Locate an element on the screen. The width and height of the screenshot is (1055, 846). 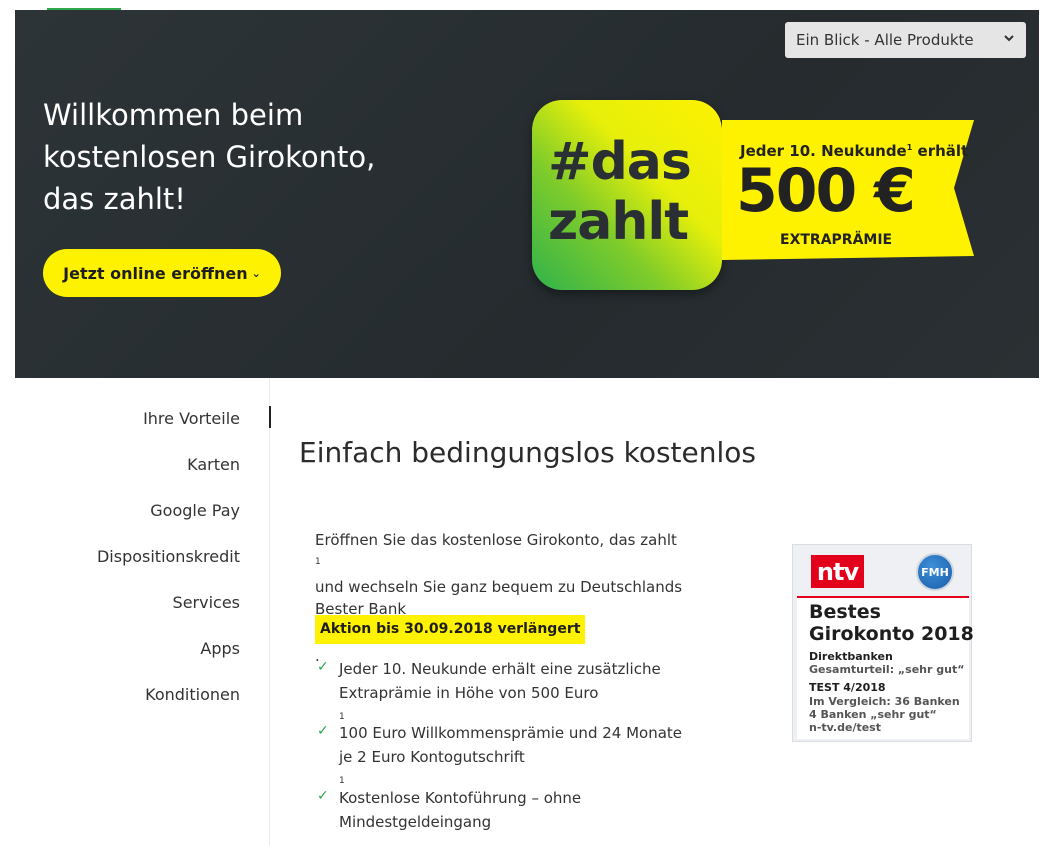
chevron-down-icon is located at coordinates (1009, 38).